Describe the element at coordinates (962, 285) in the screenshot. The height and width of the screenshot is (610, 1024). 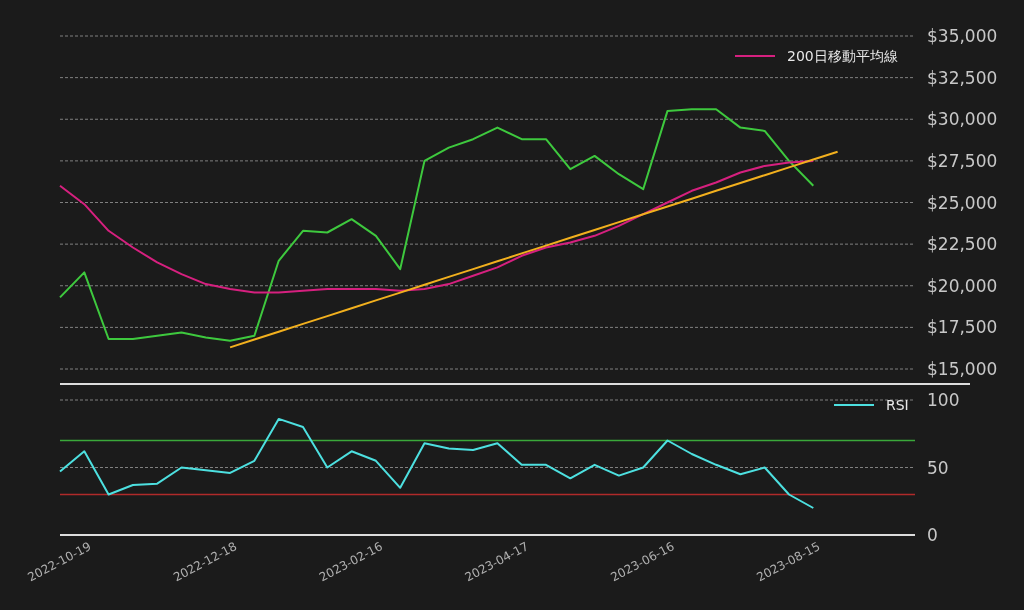
I see `axis-label: $20,000` at that location.